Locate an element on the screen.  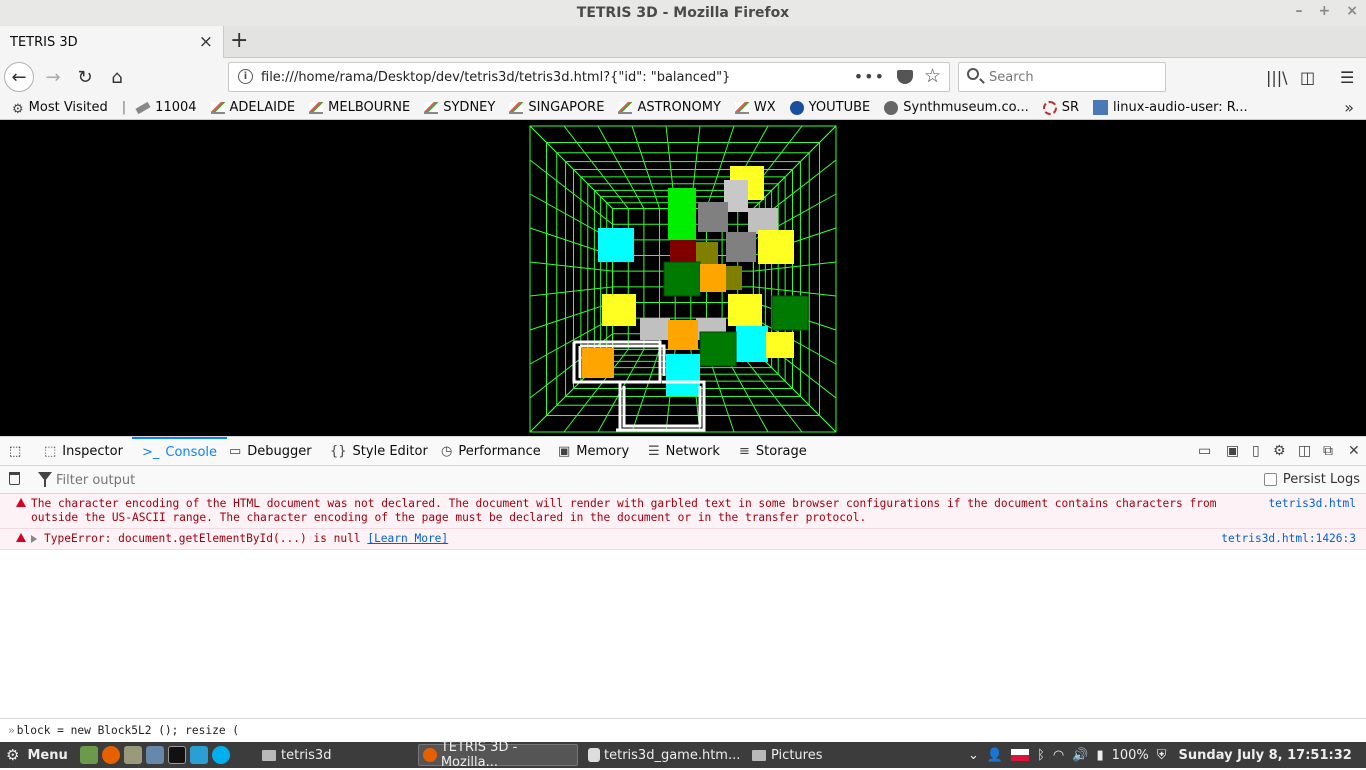
tab-label: Debugger is located at coordinates (279, 451).